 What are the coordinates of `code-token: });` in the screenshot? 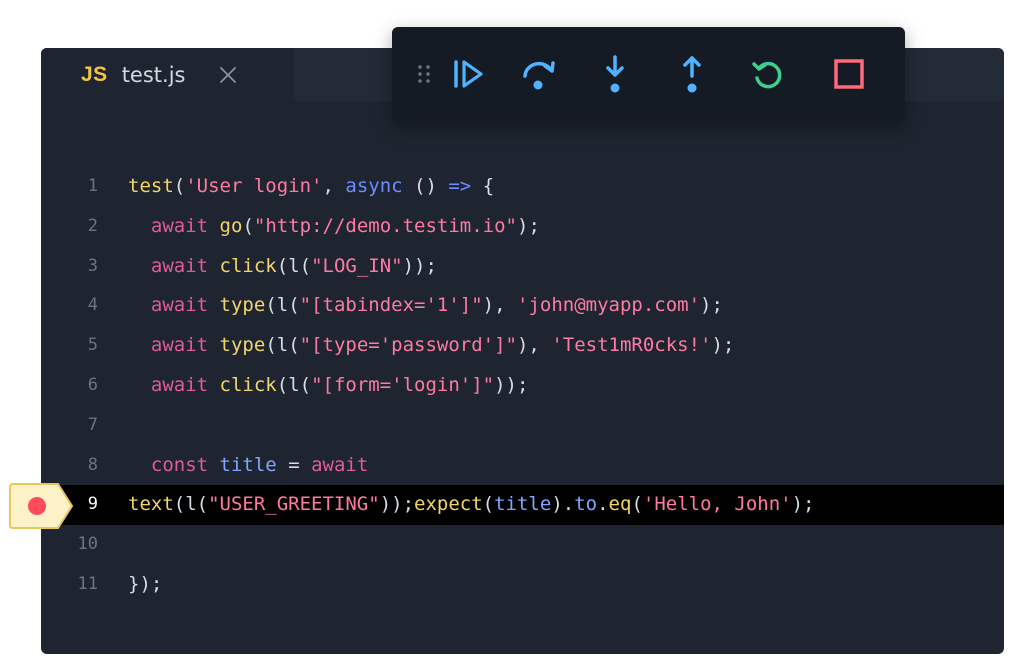 It's located at (145, 583).